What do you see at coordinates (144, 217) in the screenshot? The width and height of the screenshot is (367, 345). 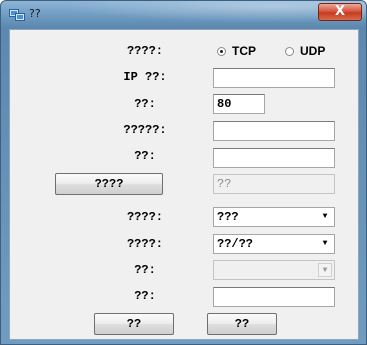 I see `combo1-label: ????:` at bounding box center [144, 217].